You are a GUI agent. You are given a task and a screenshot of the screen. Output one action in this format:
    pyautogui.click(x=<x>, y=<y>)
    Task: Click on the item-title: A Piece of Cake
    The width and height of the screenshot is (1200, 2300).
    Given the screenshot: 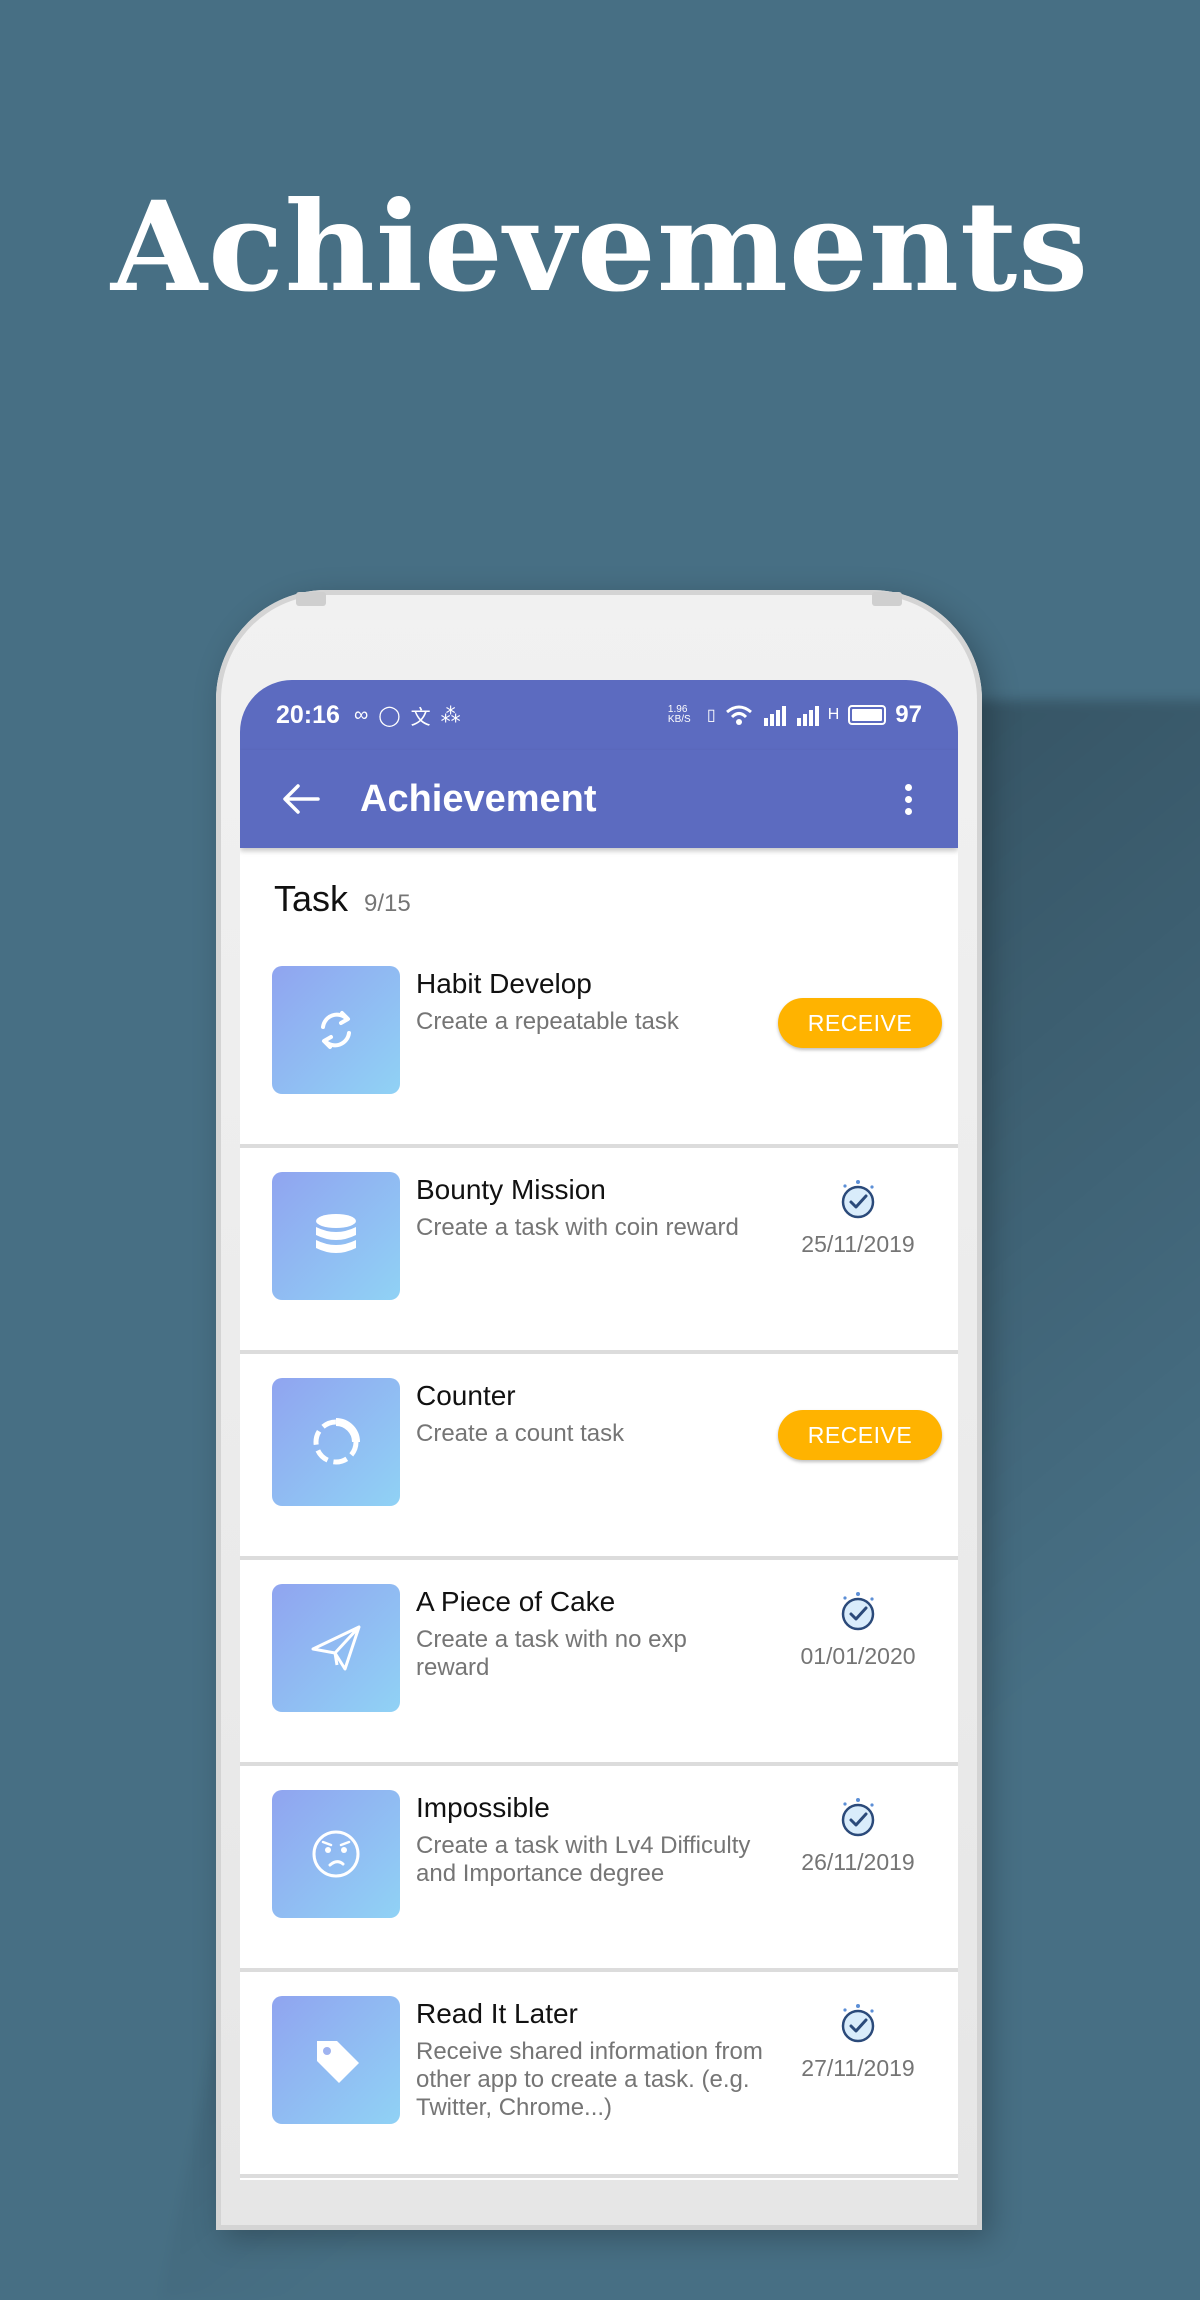 What is the action you would take?
    pyautogui.click(x=516, y=1601)
    